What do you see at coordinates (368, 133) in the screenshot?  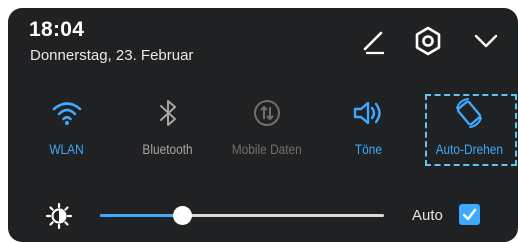 I see `toggle-sounds: Töne` at bounding box center [368, 133].